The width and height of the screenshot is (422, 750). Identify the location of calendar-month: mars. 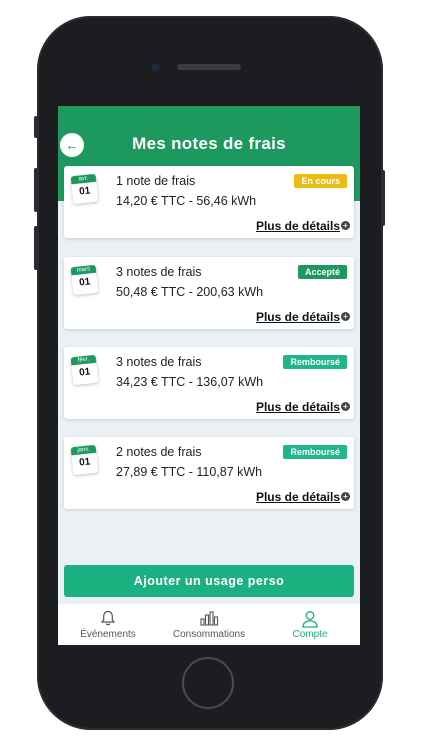
(83, 270).